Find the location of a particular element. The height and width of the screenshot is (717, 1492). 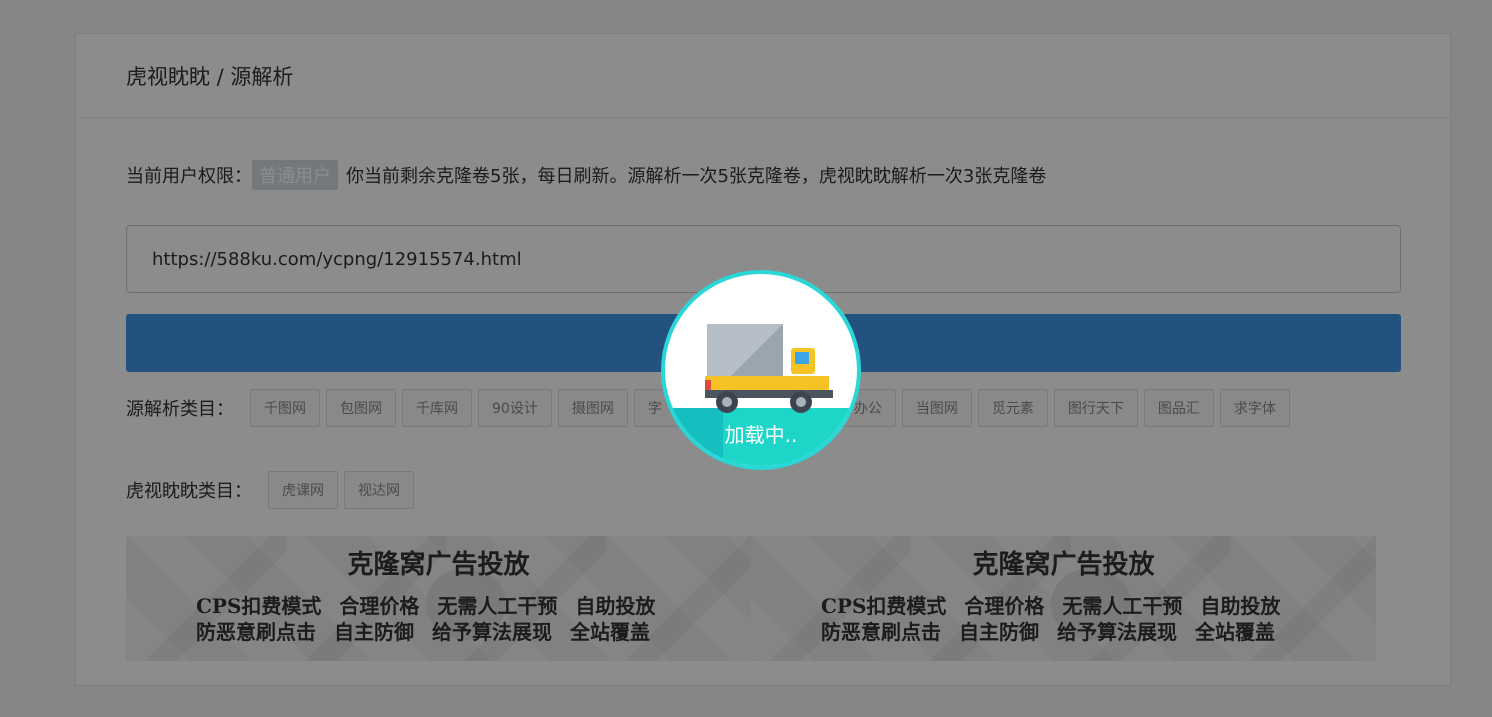

truck-icon is located at coordinates (769, 368).